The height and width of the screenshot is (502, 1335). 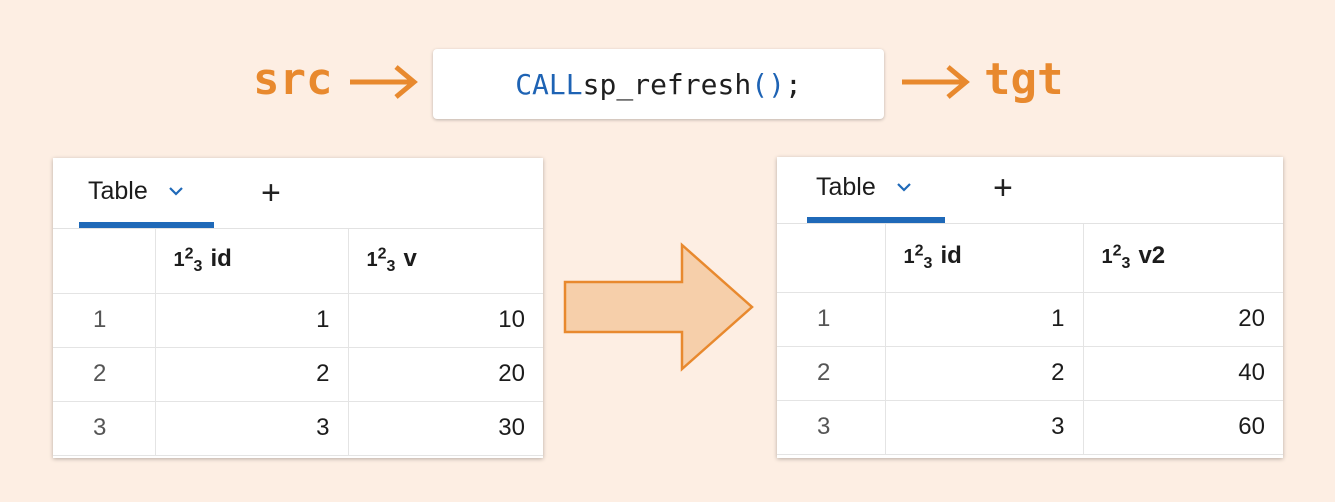 What do you see at coordinates (1024, 79) in the screenshot?
I see `tgt-label: tgt` at bounding box center [1024, 79].